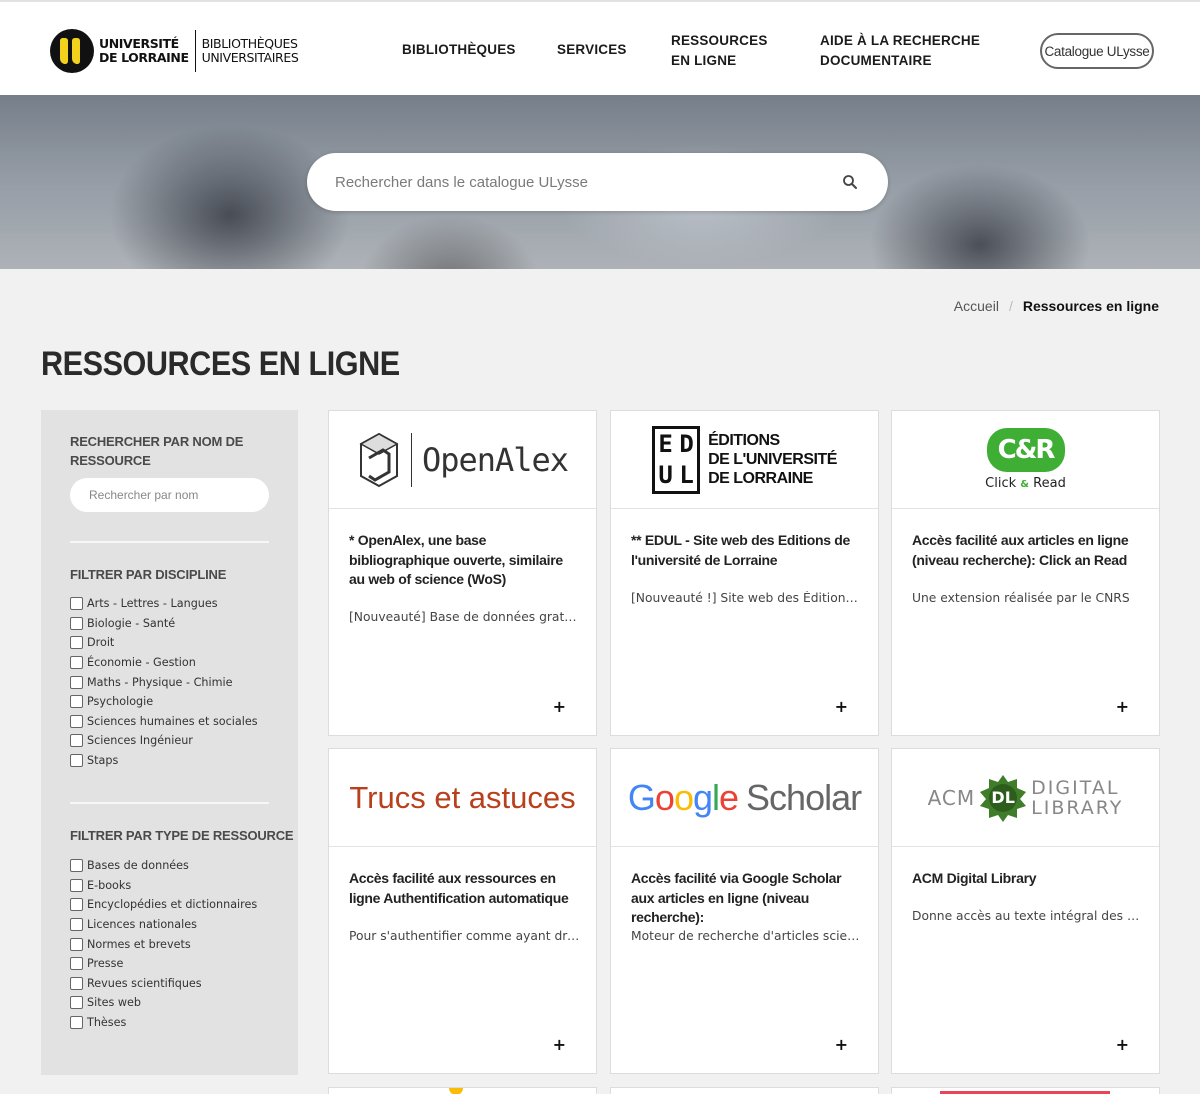 This screenshot has height=1094, width=1200. What do you see at coordinates (169, 495) in the screenshot?
I see `resource-name-search-input` at bounding box center [169, 495].